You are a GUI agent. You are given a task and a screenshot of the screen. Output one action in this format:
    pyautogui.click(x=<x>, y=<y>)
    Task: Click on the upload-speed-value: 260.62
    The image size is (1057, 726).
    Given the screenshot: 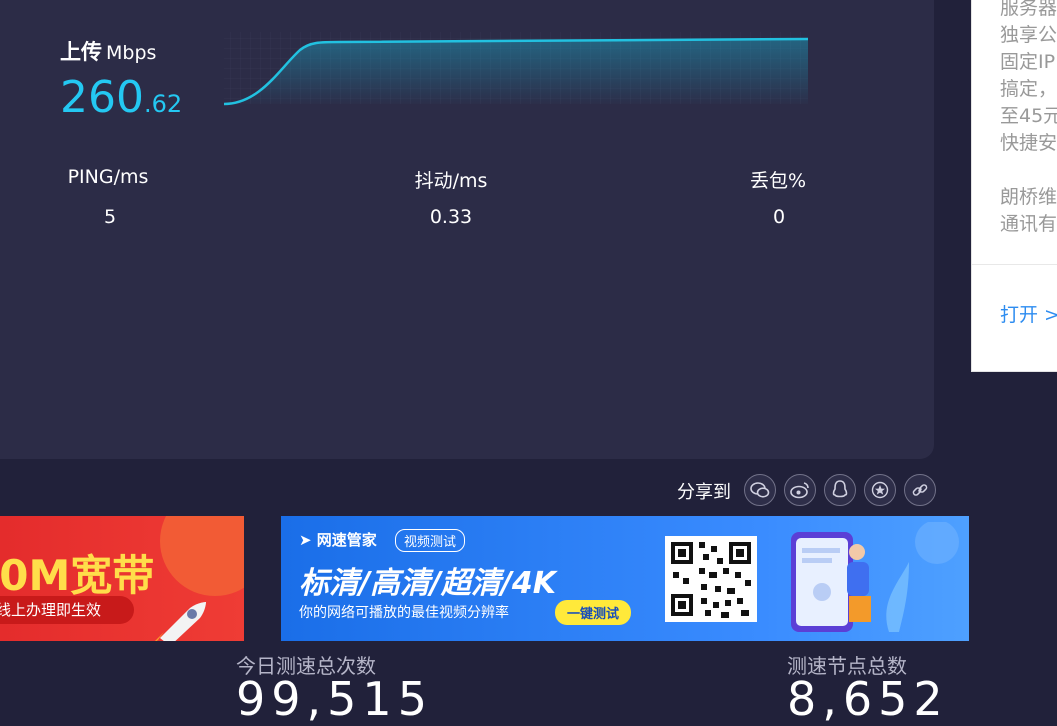 What is the action you would take?
    pyautogui.click(x=121, y=97)
    